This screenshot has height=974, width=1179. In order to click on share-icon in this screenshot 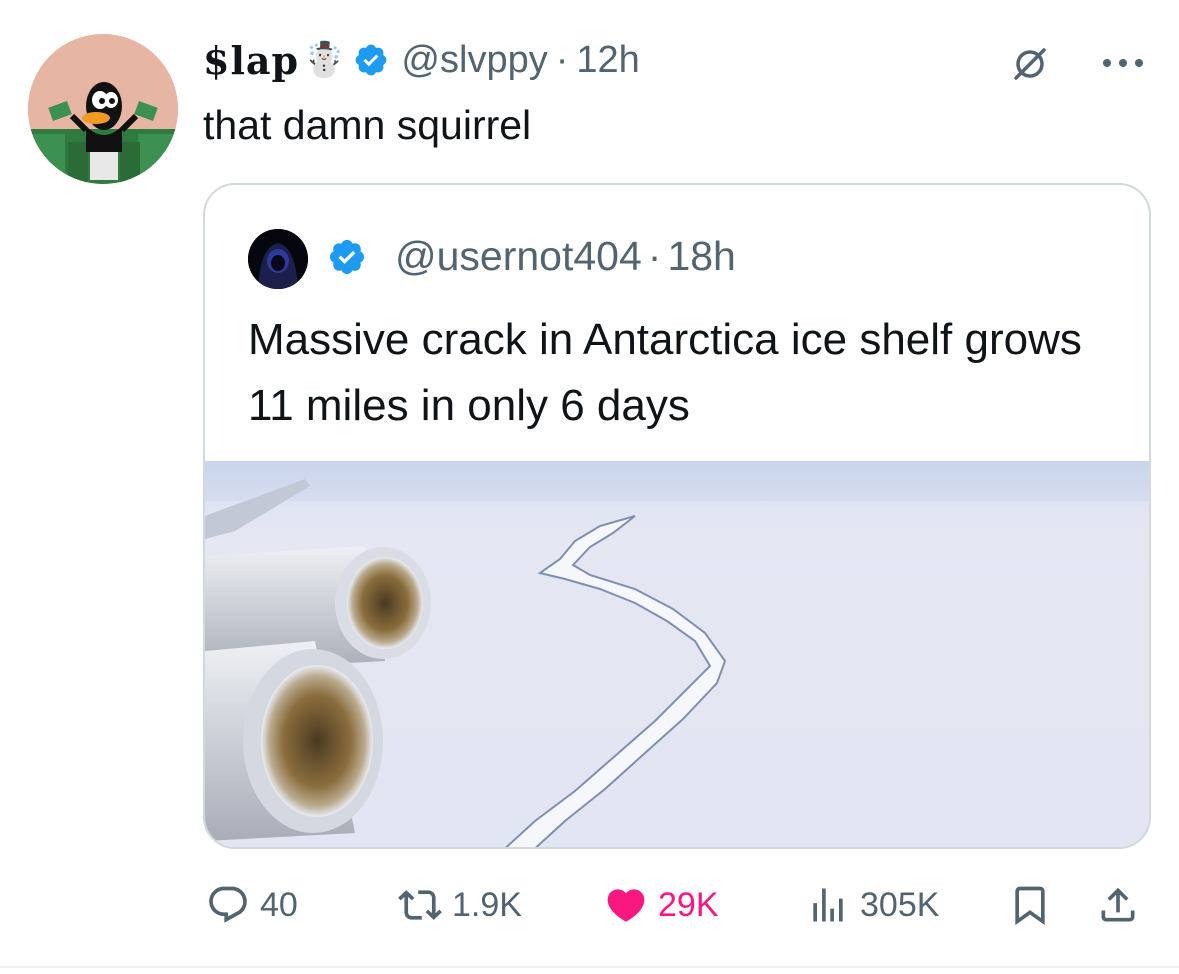, I will do `click(1118, 904)`.